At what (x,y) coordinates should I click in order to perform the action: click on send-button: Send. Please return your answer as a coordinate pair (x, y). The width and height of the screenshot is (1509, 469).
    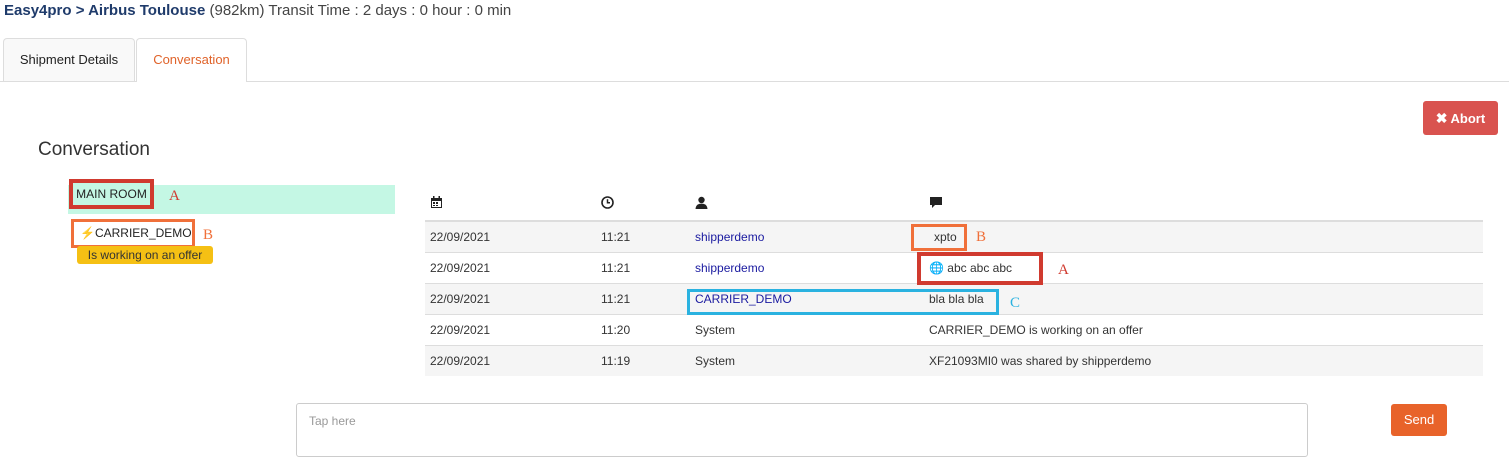
    Looking at the image, I should click on (1419, 420).